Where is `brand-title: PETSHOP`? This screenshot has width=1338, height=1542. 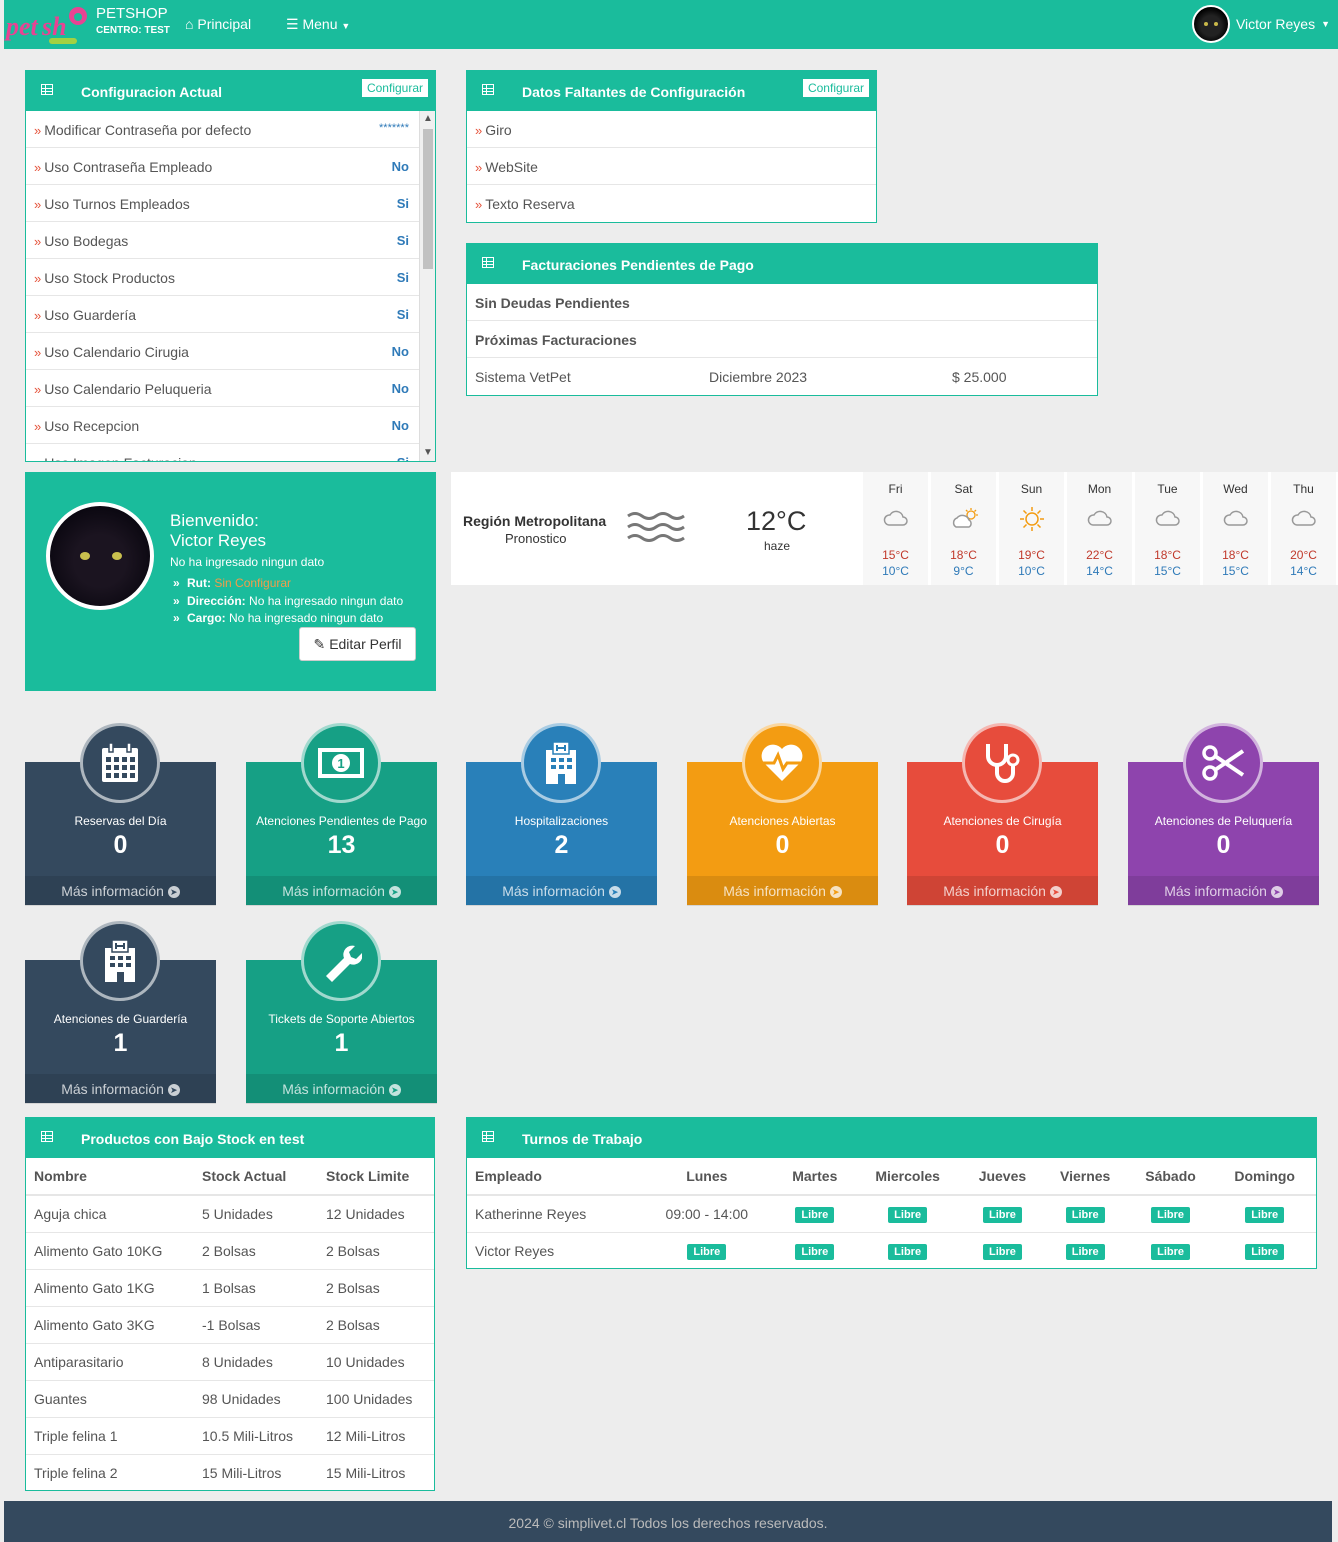
brand-title: PETSHOP is located at coordinates (132, 13).